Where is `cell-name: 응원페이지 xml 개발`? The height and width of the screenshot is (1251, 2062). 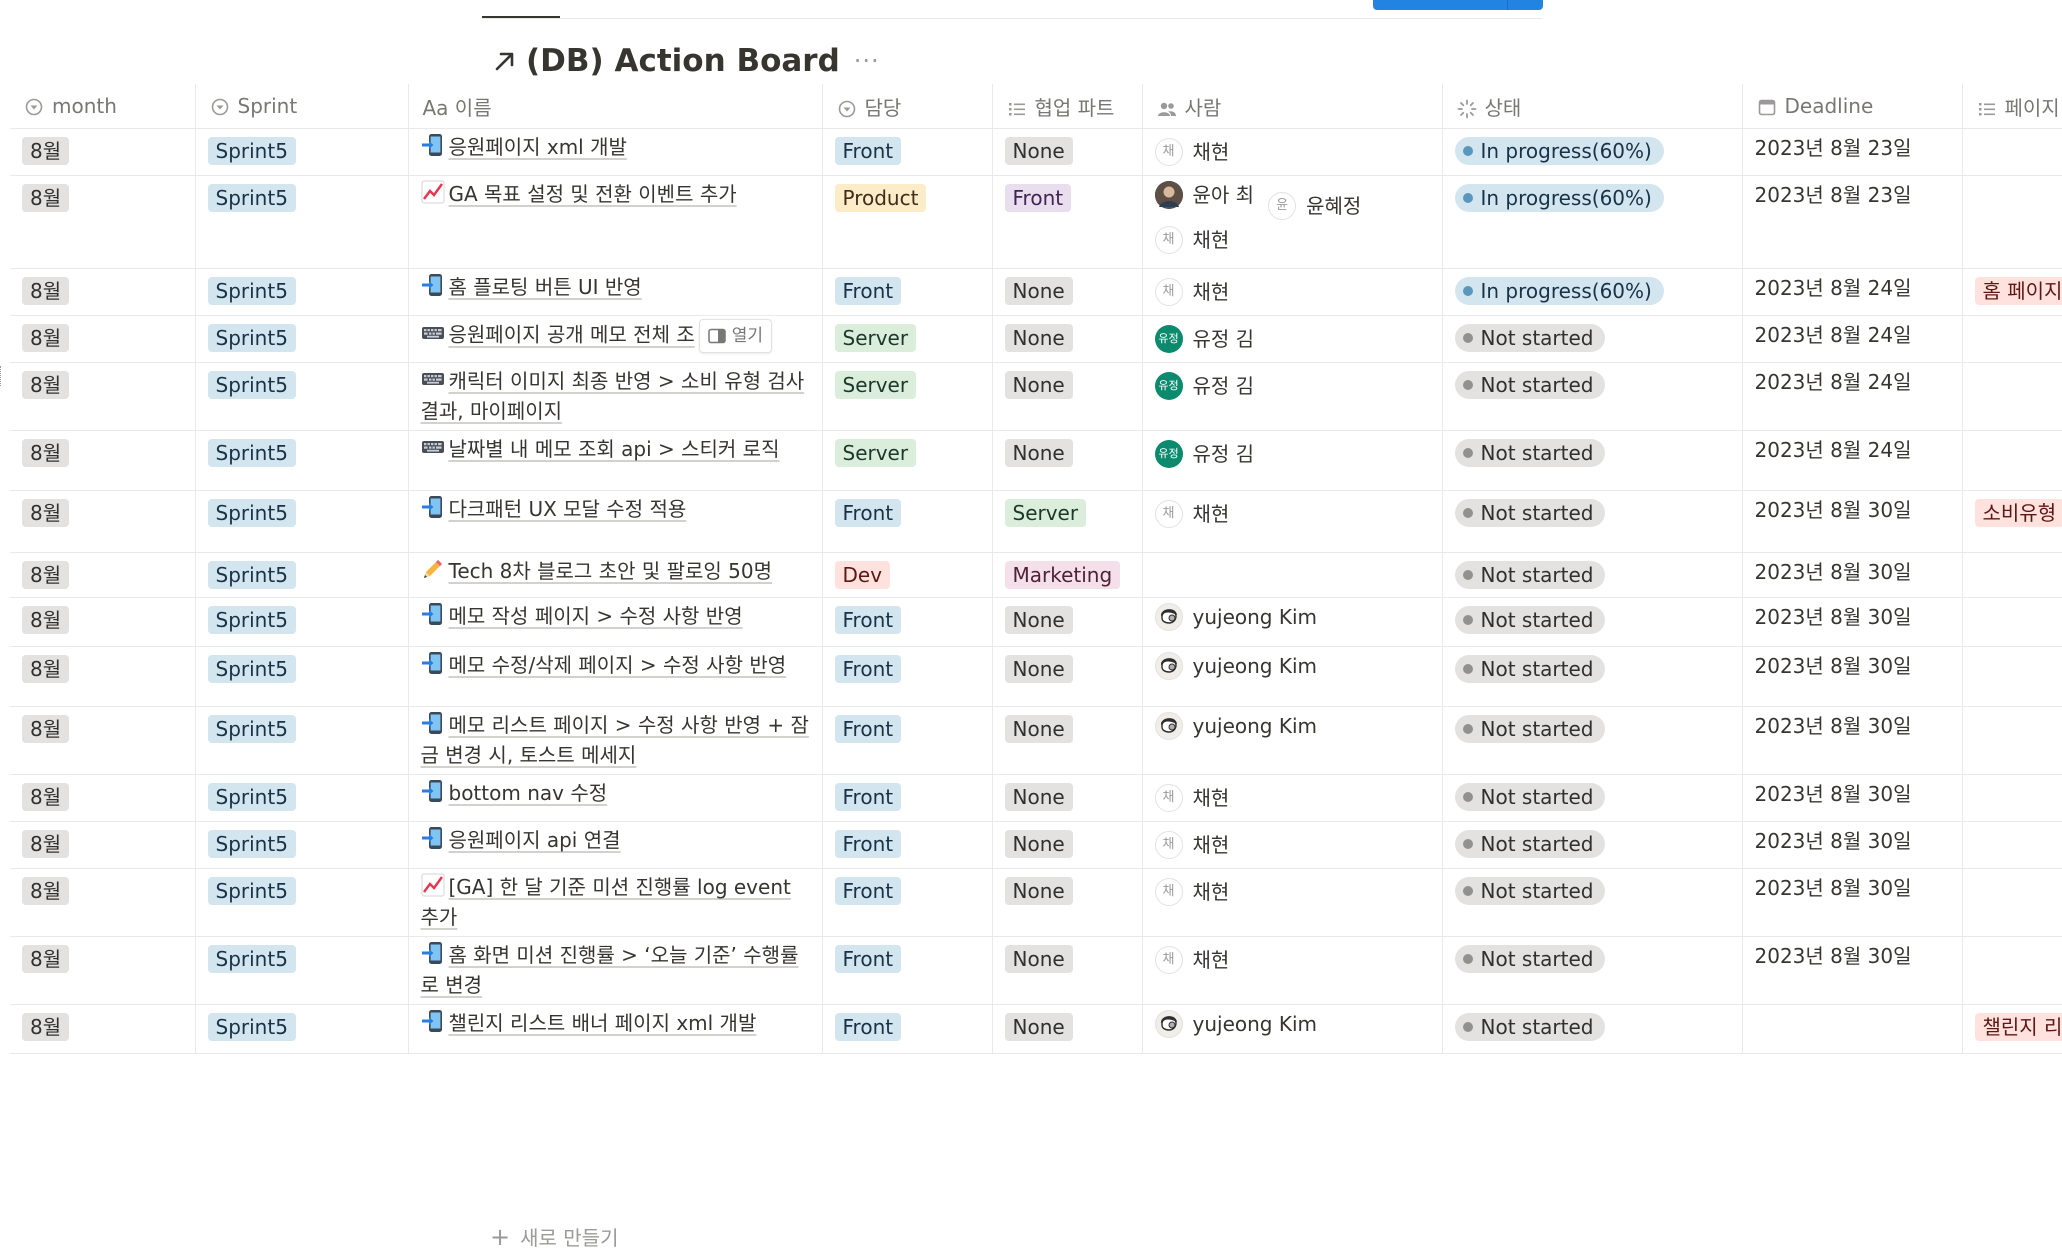 cell-name: 응원페이지 xml 개발 is located at coordinates (614, 152).